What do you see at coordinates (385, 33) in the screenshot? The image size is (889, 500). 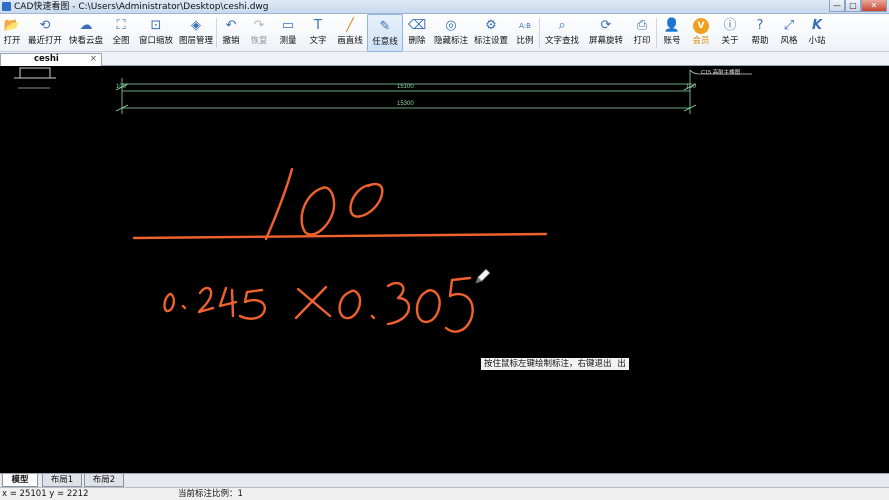 I see `freehand-line-button: ✎ 任意线` at bounding box center [385, 33].